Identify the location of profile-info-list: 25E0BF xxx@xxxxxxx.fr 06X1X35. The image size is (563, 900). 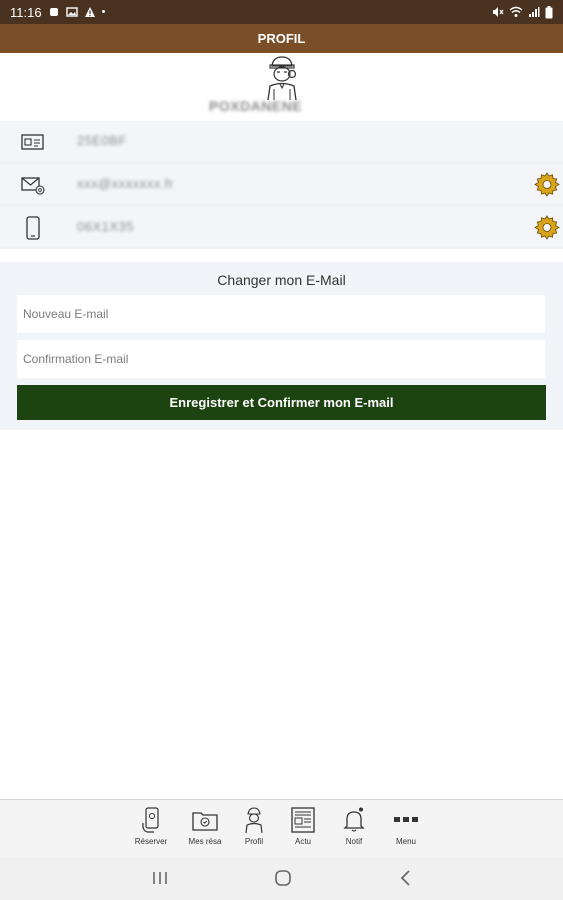
(281, 185).